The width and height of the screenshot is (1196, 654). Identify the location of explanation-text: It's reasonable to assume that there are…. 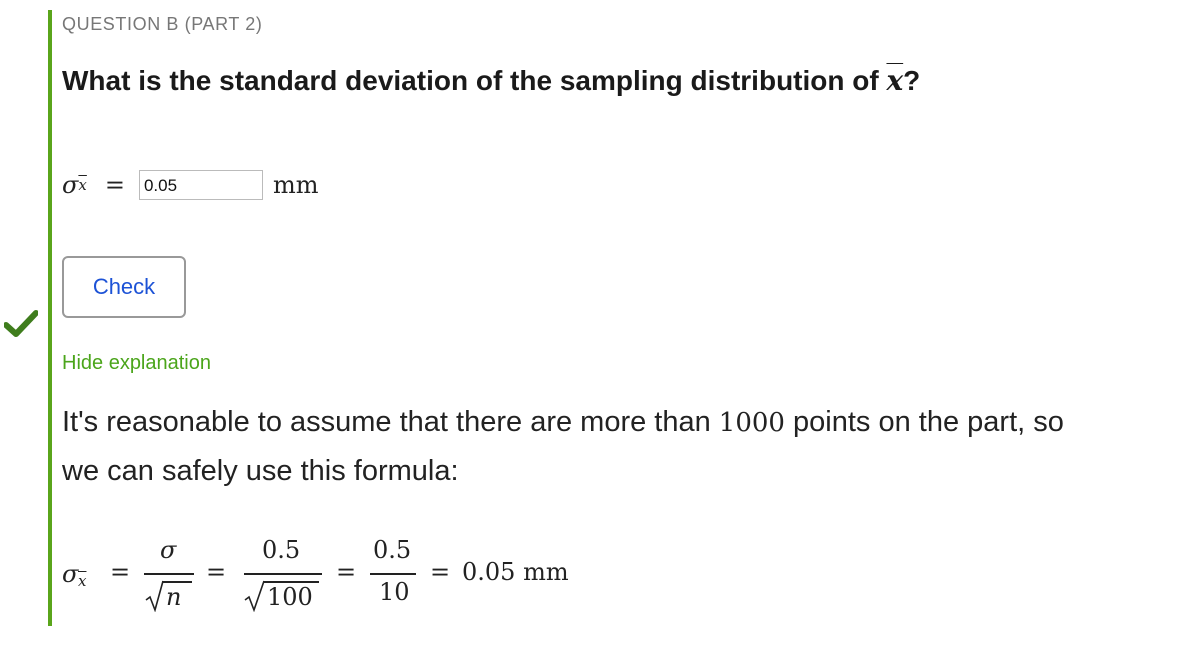
(617, 446).